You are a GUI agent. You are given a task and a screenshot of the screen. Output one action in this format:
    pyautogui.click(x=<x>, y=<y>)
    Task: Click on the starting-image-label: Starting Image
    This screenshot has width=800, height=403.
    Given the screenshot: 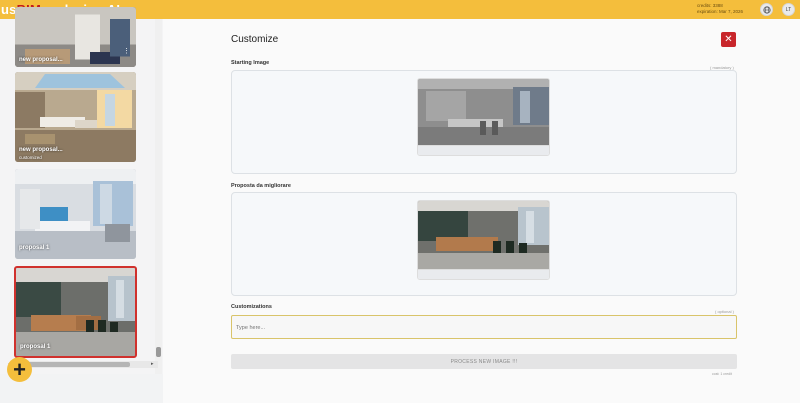 What is the action you would take?
    pyautogui.click(x=250, y=63)
    